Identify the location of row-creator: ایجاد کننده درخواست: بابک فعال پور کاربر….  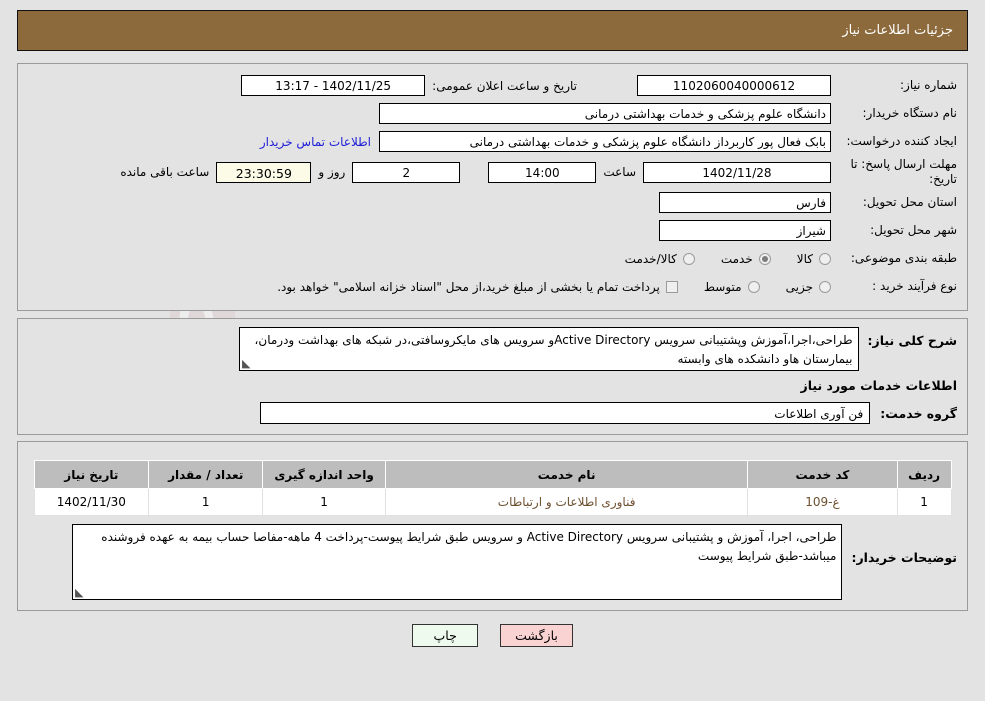
(492, 141).